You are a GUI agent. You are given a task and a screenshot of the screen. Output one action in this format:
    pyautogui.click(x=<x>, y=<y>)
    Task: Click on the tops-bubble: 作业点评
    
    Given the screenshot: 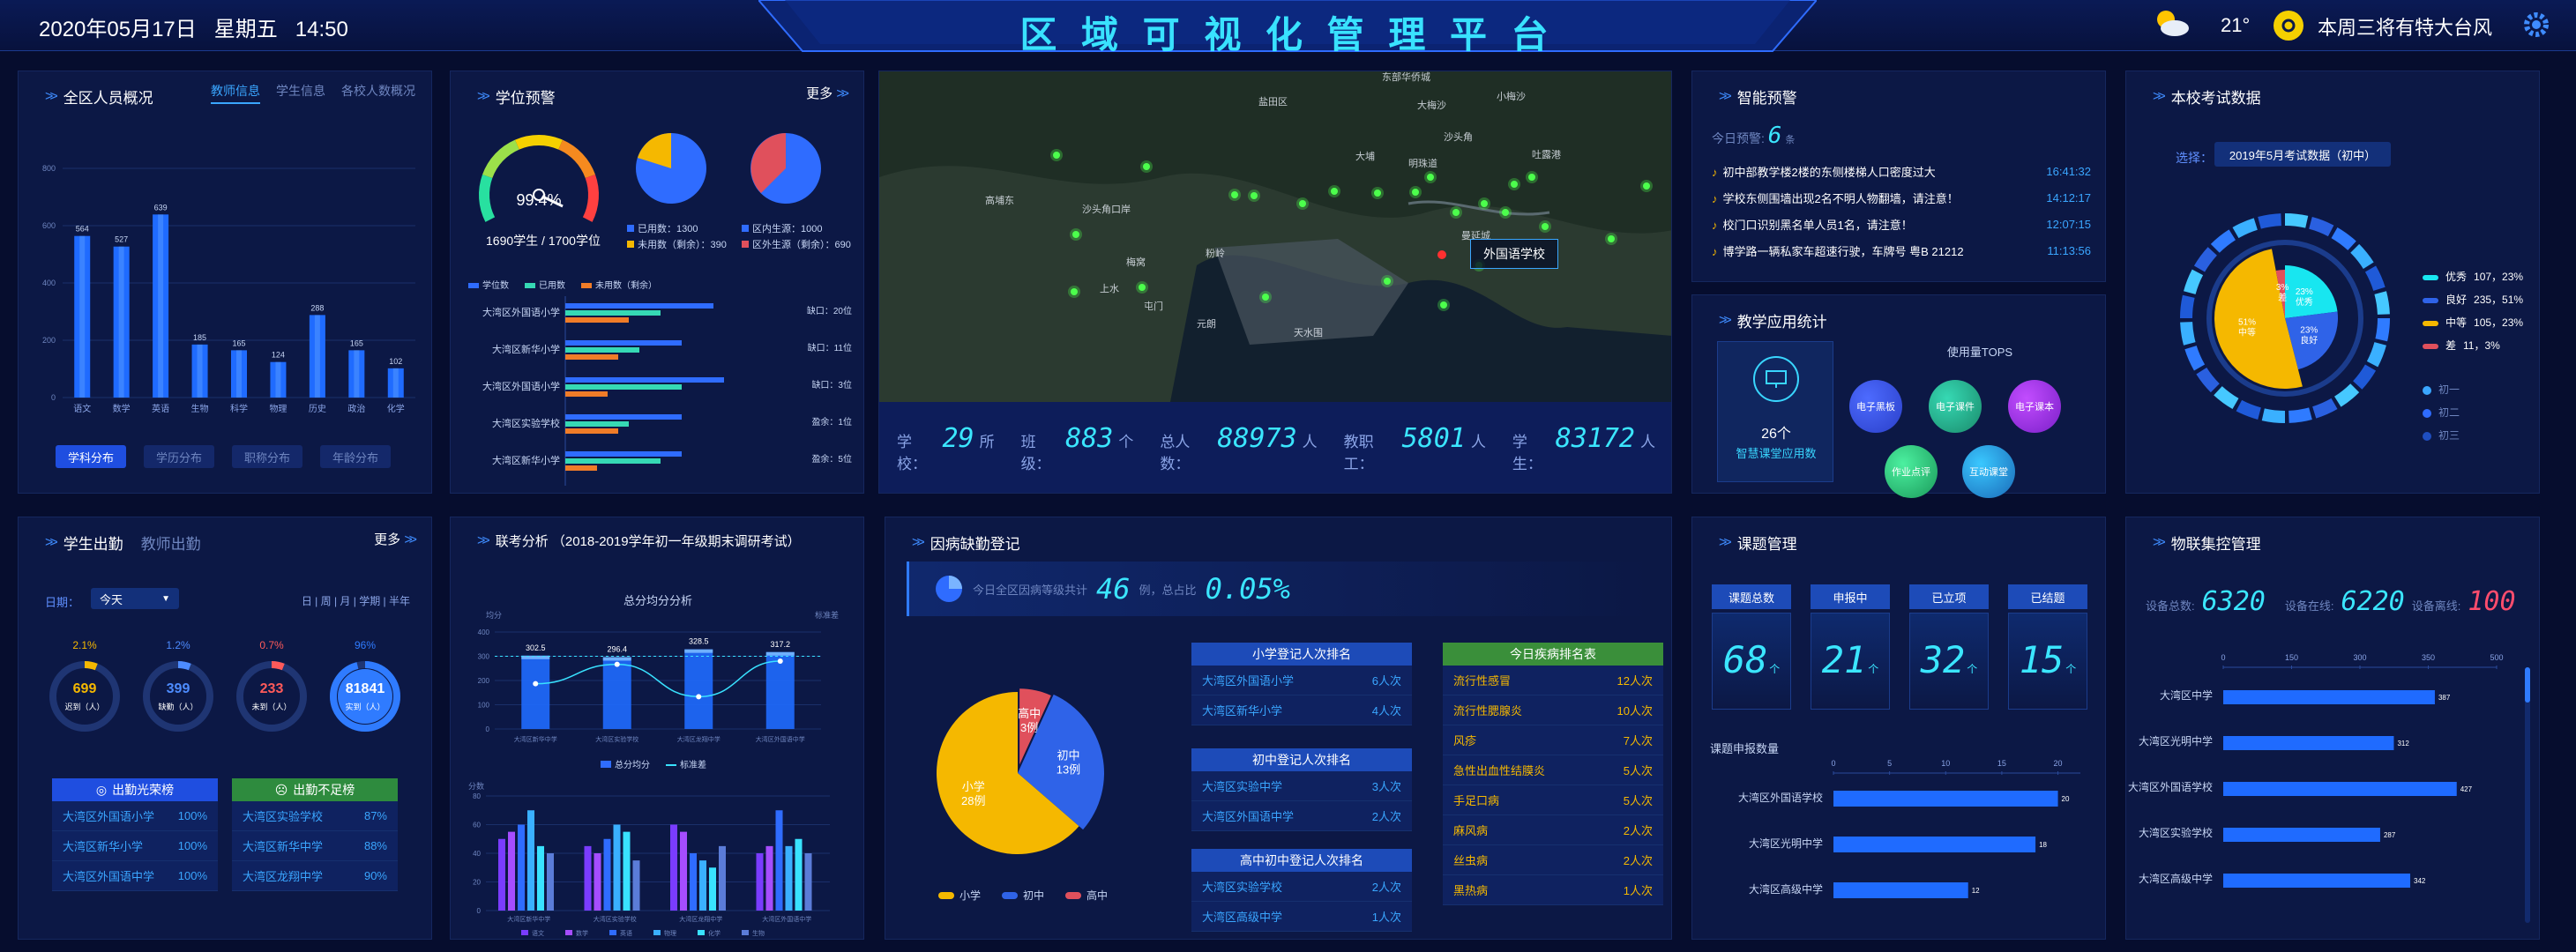 What is the action you would take?
    pyautogui.click(x=1911, y=472)
    